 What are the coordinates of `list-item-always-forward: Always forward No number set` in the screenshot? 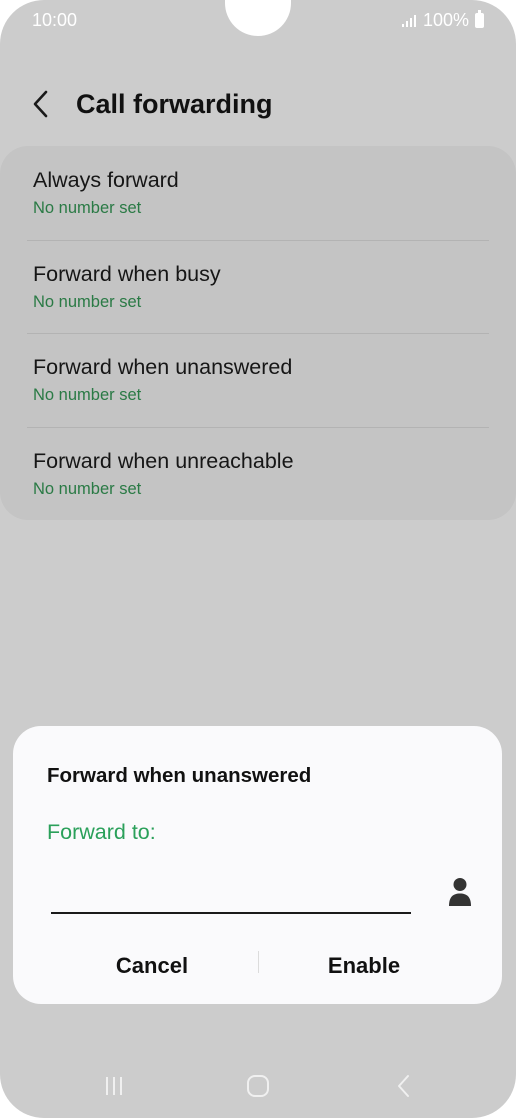 It's located at (258, 193).